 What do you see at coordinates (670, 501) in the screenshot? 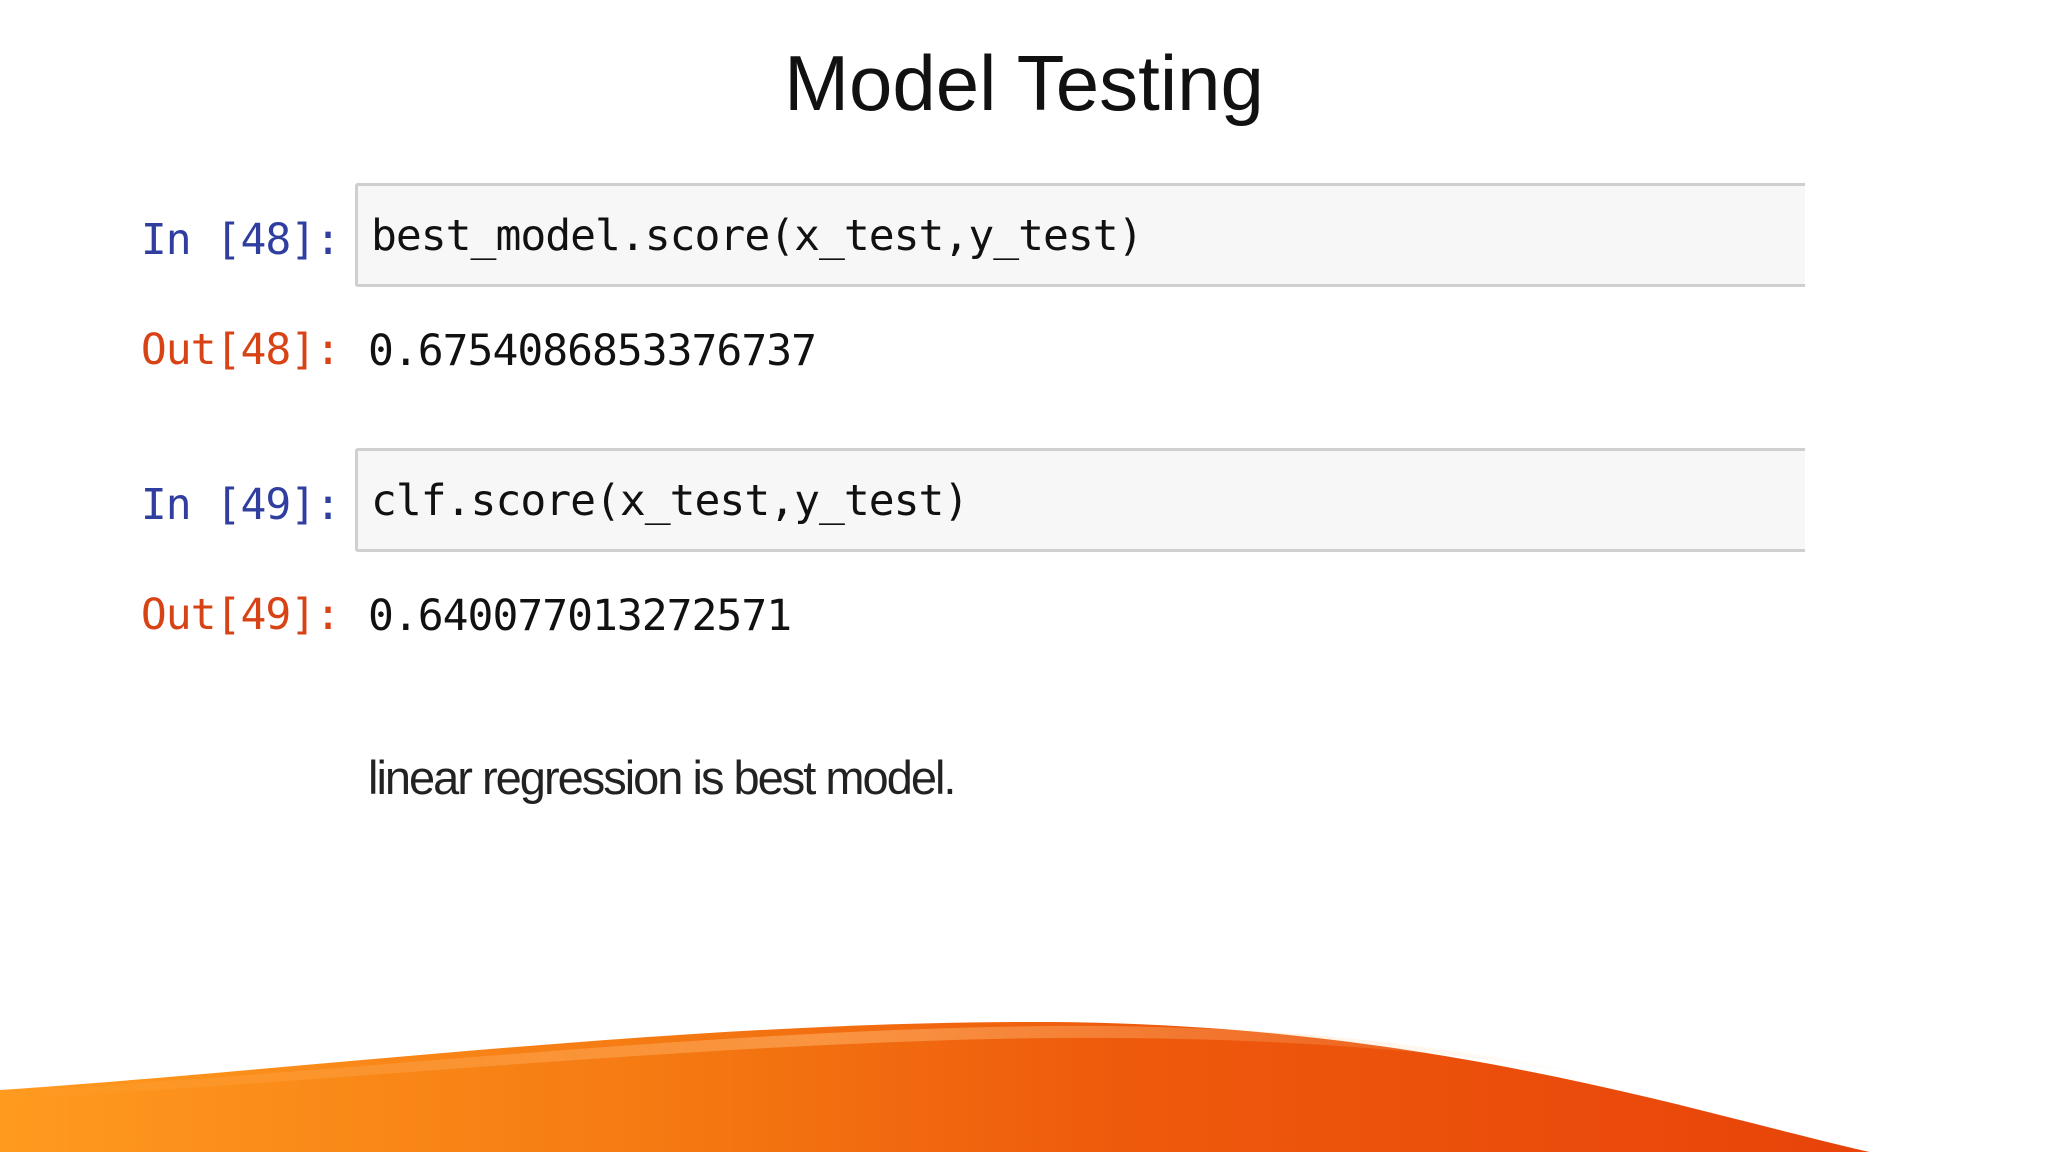
I see `code-line-49: clf.score(x_test,y_test)` at bounding box center [670, 501].